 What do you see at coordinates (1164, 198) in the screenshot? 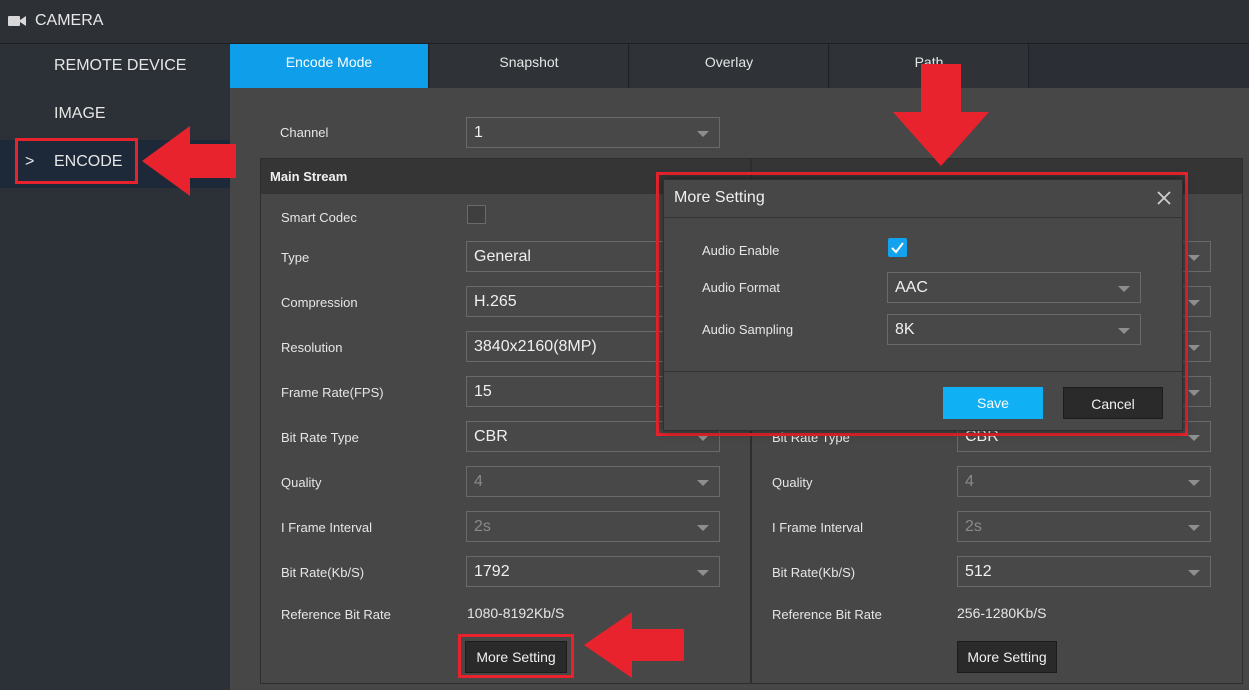
I see `close-icon` at bounding box center [1164, 198].